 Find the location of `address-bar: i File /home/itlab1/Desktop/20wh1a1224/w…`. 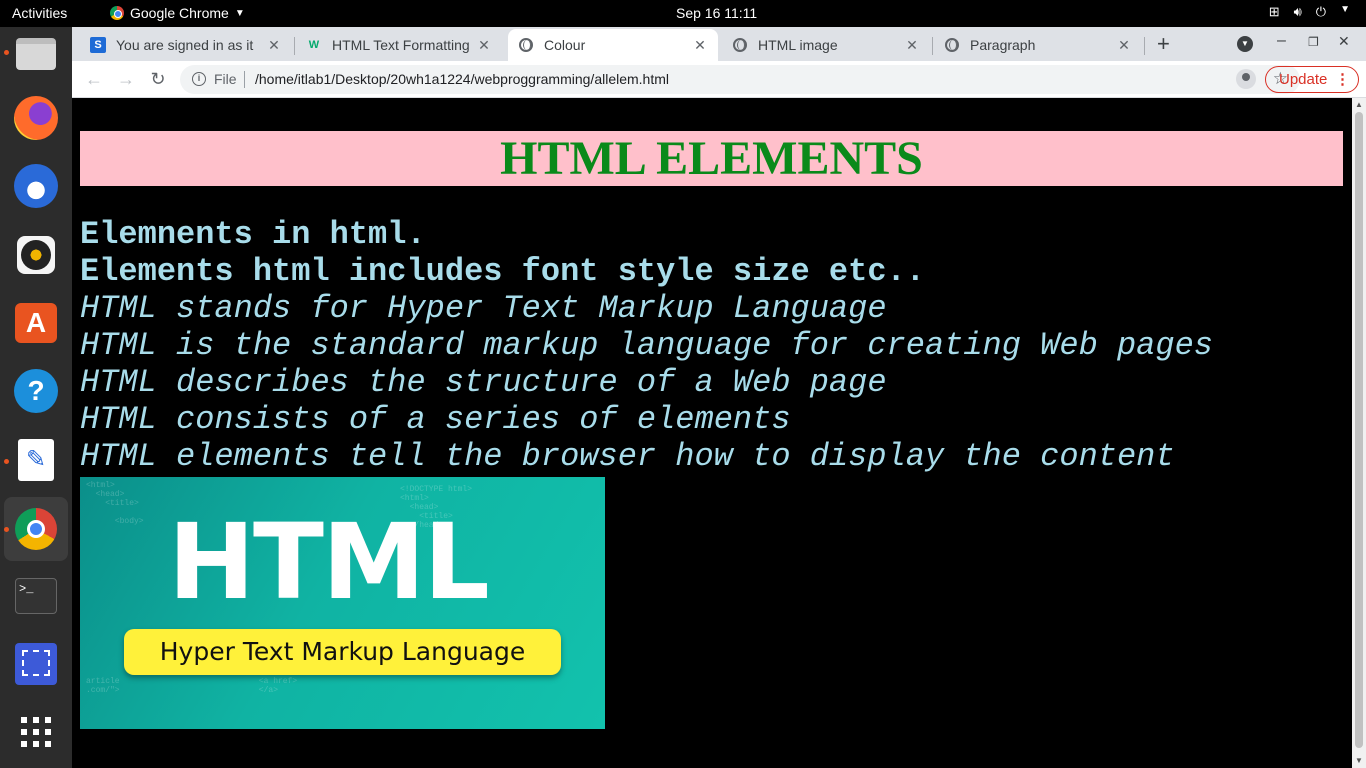

address-bar: i File /home/itlab1/Desktop/20wh1a1224/w… is located at coordinates (740, 79).